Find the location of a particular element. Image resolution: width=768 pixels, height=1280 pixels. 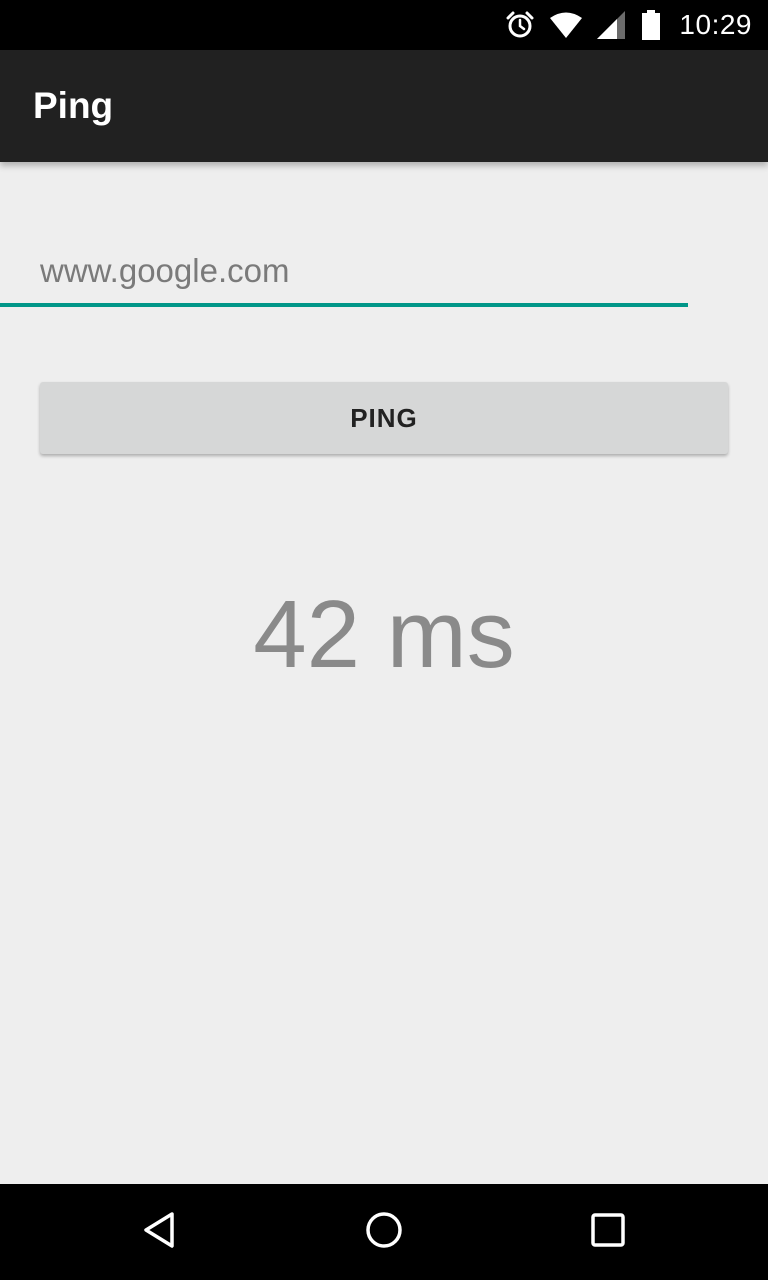

nav-bar is located at coordinates (384, 1232).